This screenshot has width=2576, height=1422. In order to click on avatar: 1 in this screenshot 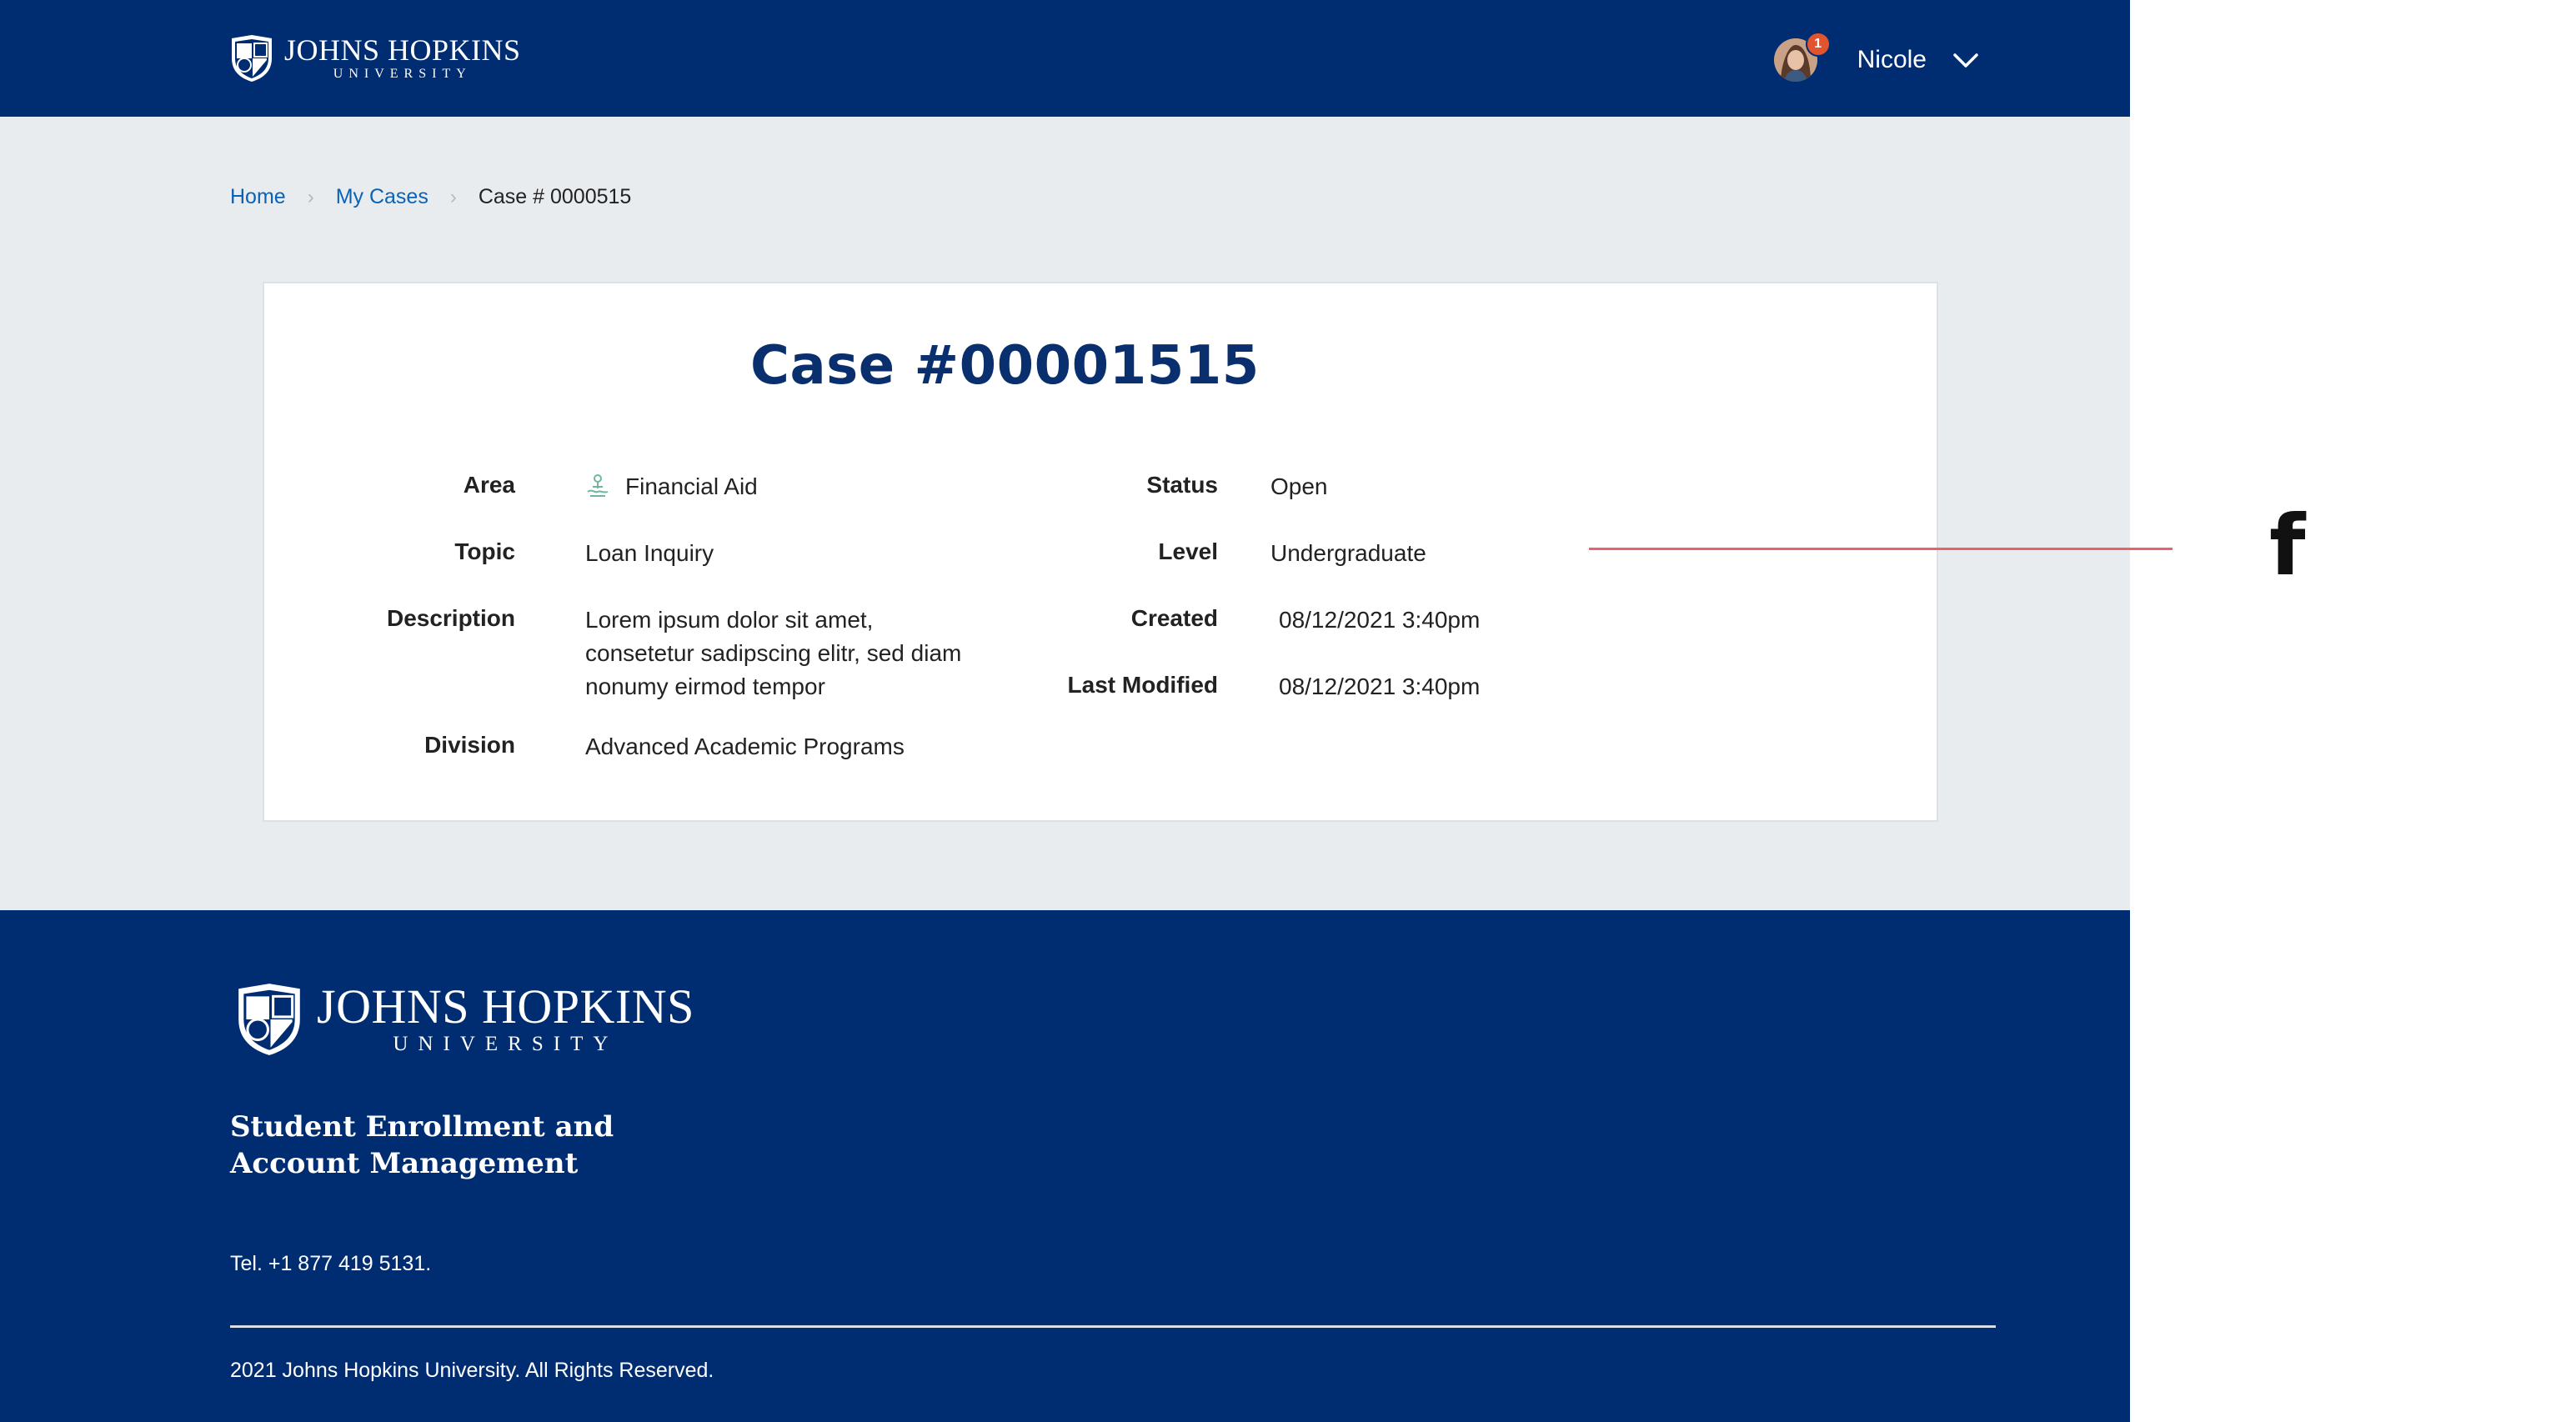, I will do `click(1802, 57)`.